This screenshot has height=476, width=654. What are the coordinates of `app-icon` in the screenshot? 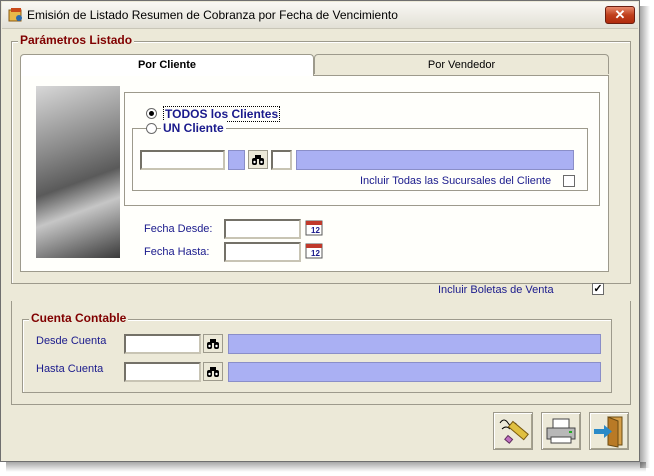 It's located at (15, 15).